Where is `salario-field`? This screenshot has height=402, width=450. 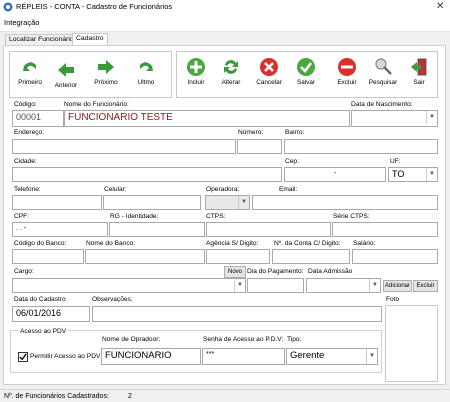 salario-field is located at coordinates (395, 256).